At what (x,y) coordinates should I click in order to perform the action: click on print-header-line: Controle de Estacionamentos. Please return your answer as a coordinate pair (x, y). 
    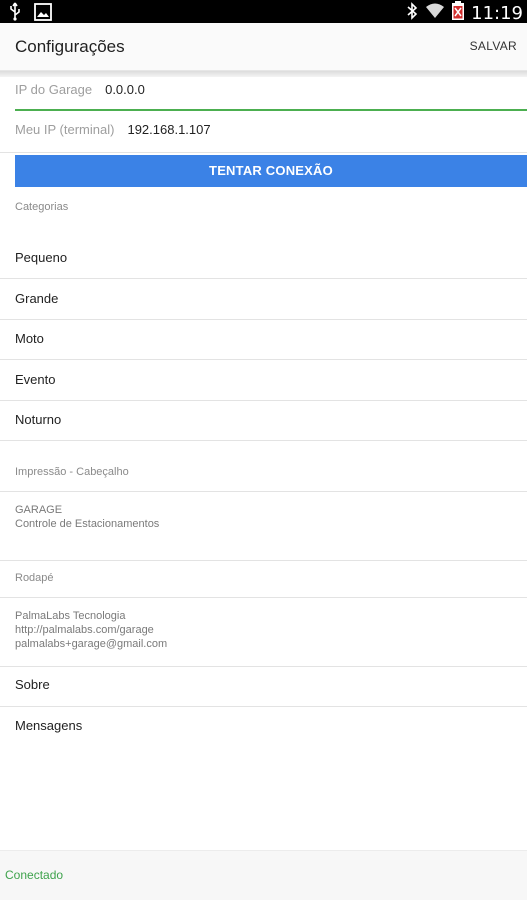
    Looking at the image, I should click on (87, 524).